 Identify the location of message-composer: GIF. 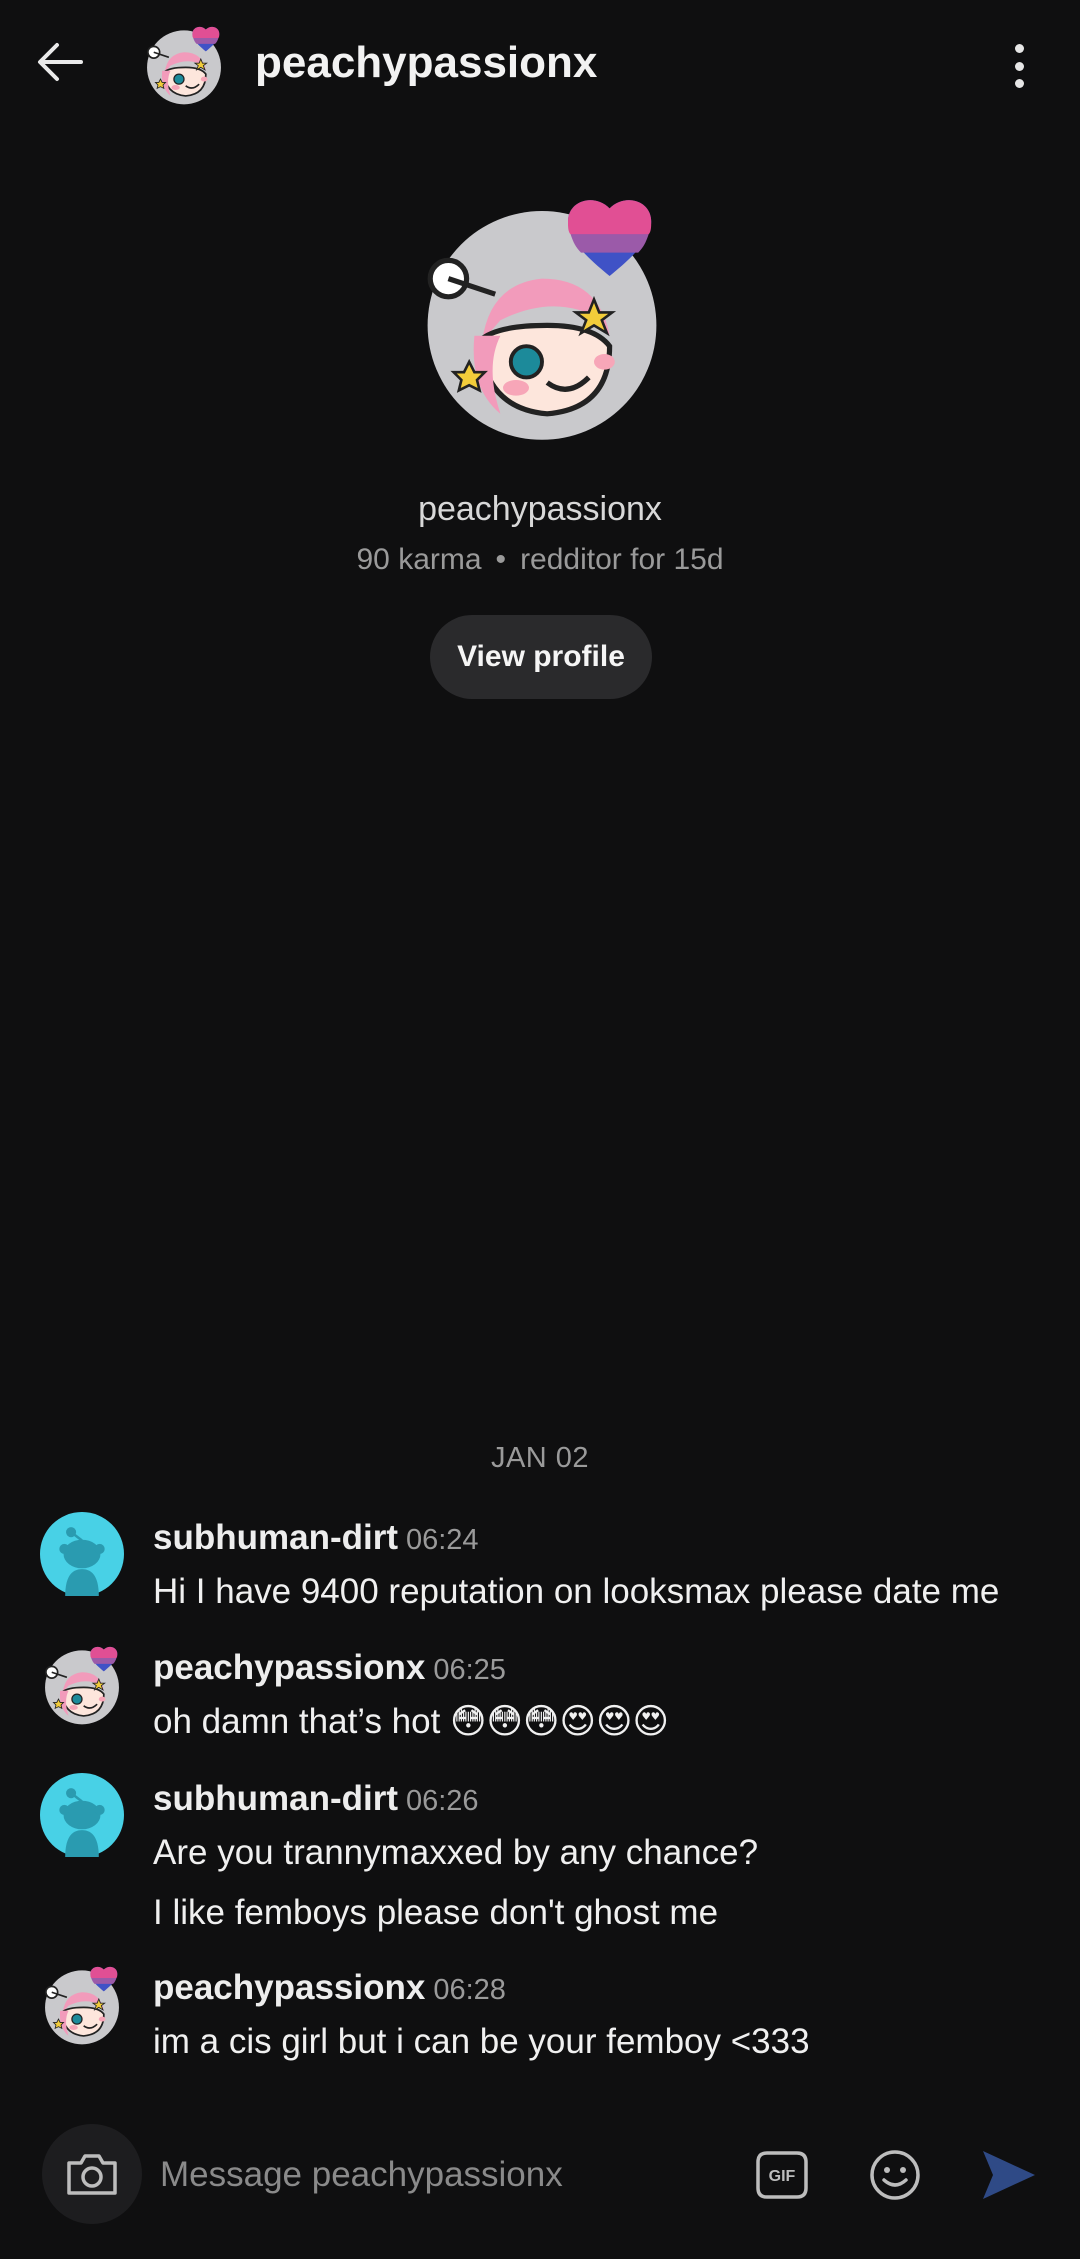
(540, 2175).